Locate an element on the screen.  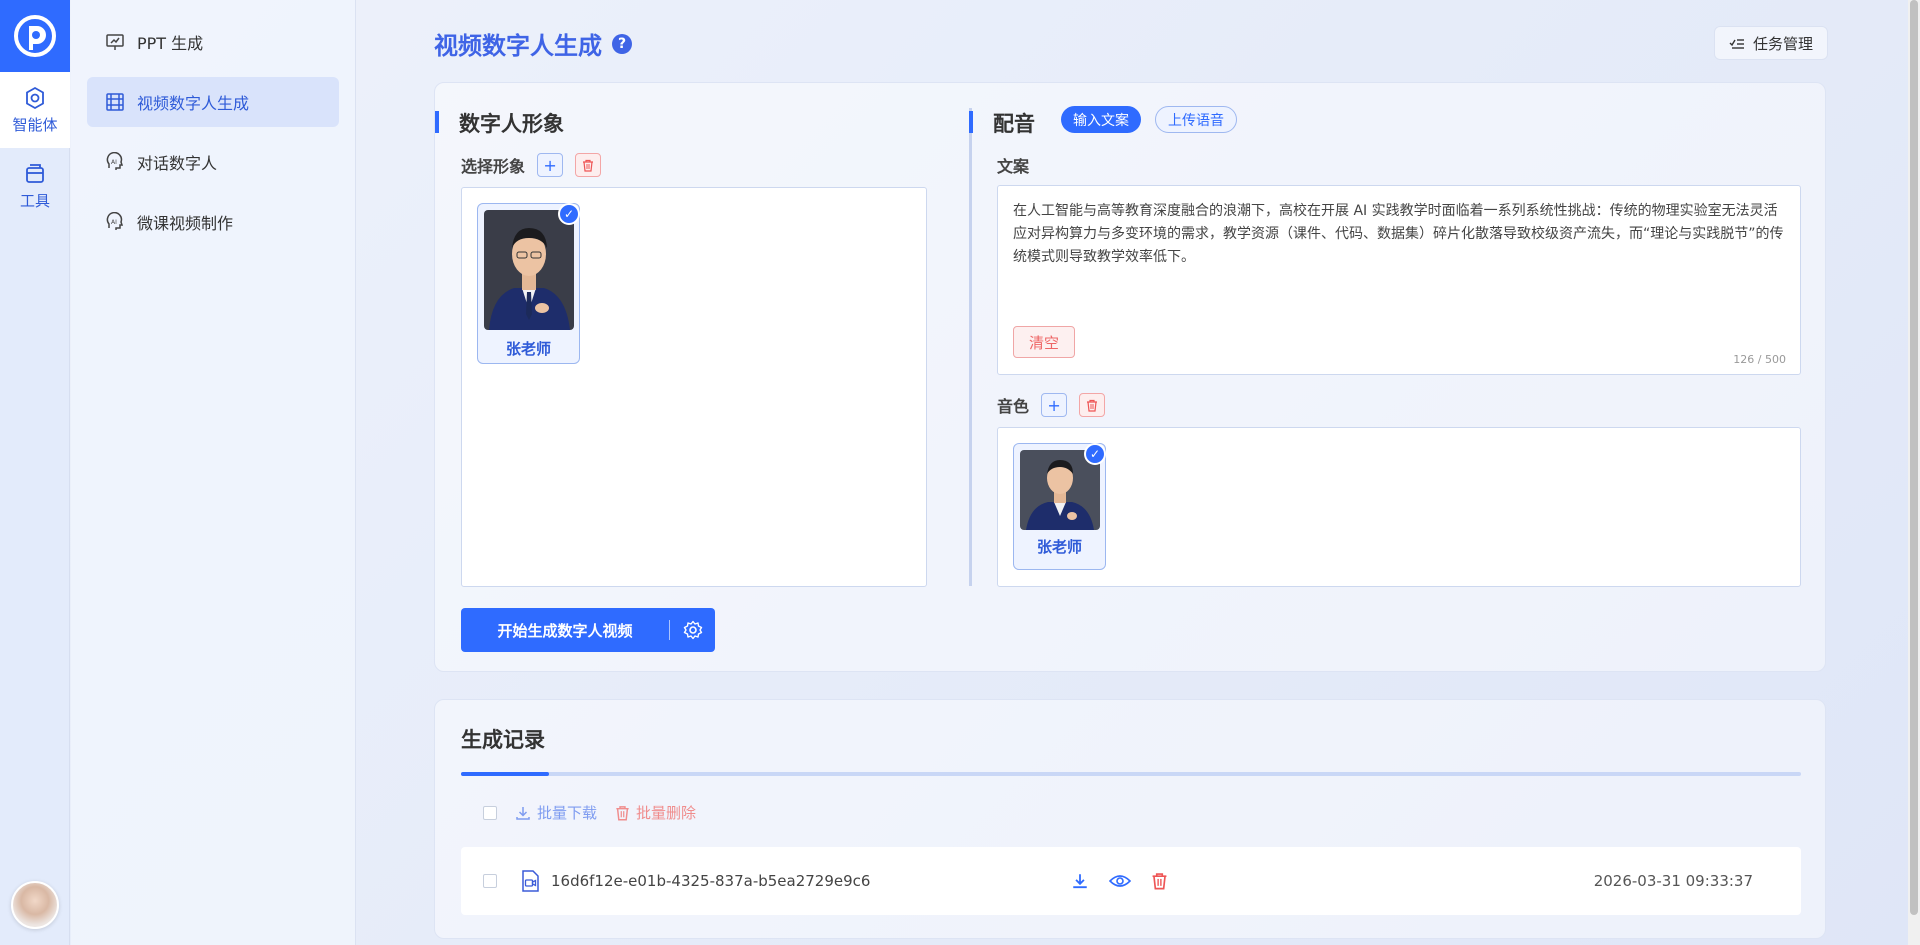
tab-input-text: 输入文案 is located at coordinates (1101, 119).